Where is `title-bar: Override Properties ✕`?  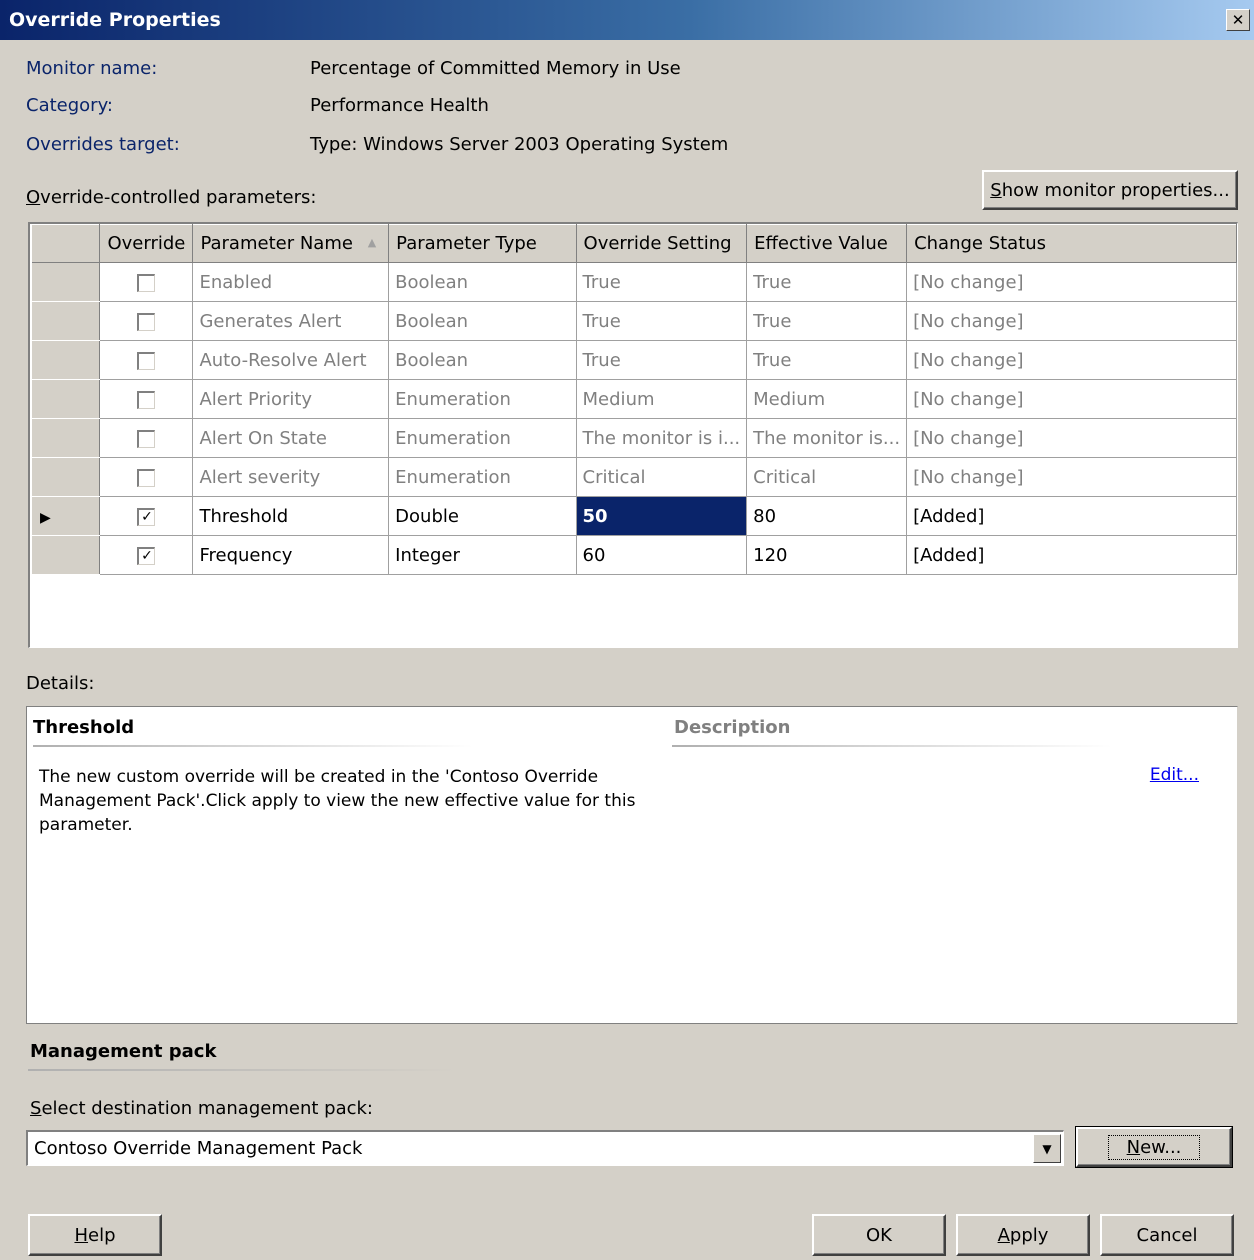
title-bar: Override Properties ✕ is located at coordinates (627, 20).